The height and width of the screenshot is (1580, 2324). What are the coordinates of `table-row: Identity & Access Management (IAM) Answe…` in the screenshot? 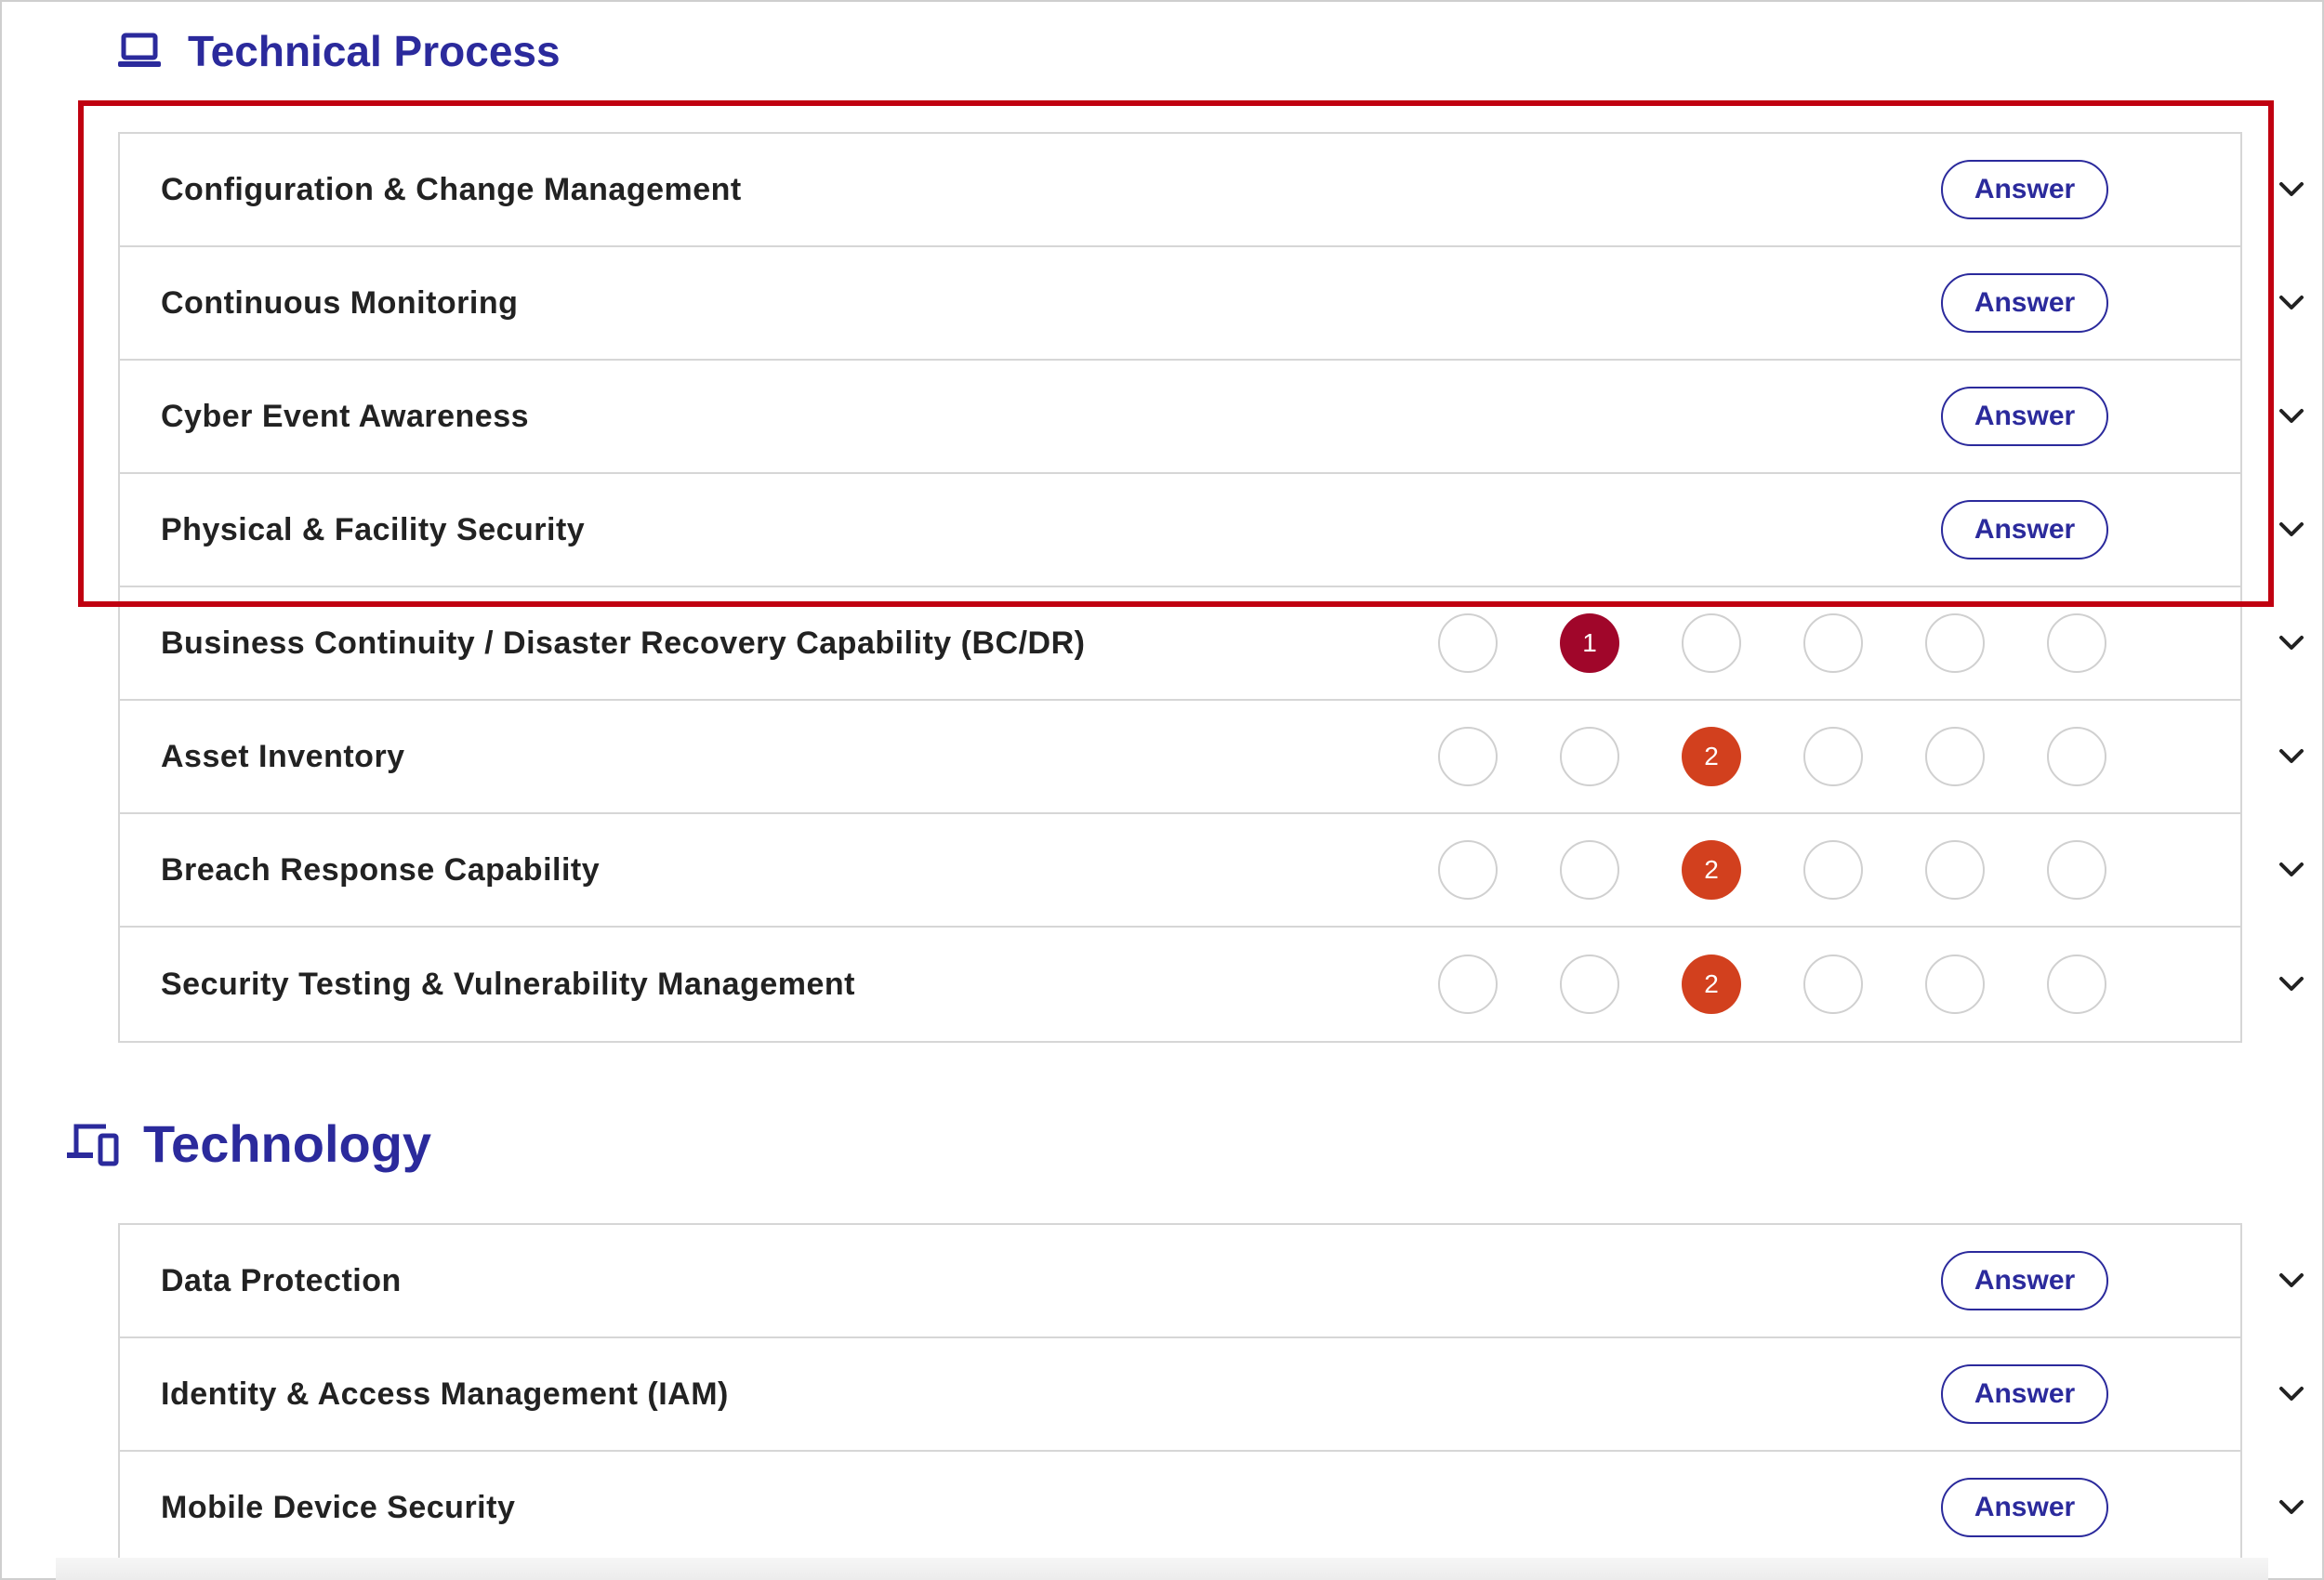 It's located at (1212, 1395).